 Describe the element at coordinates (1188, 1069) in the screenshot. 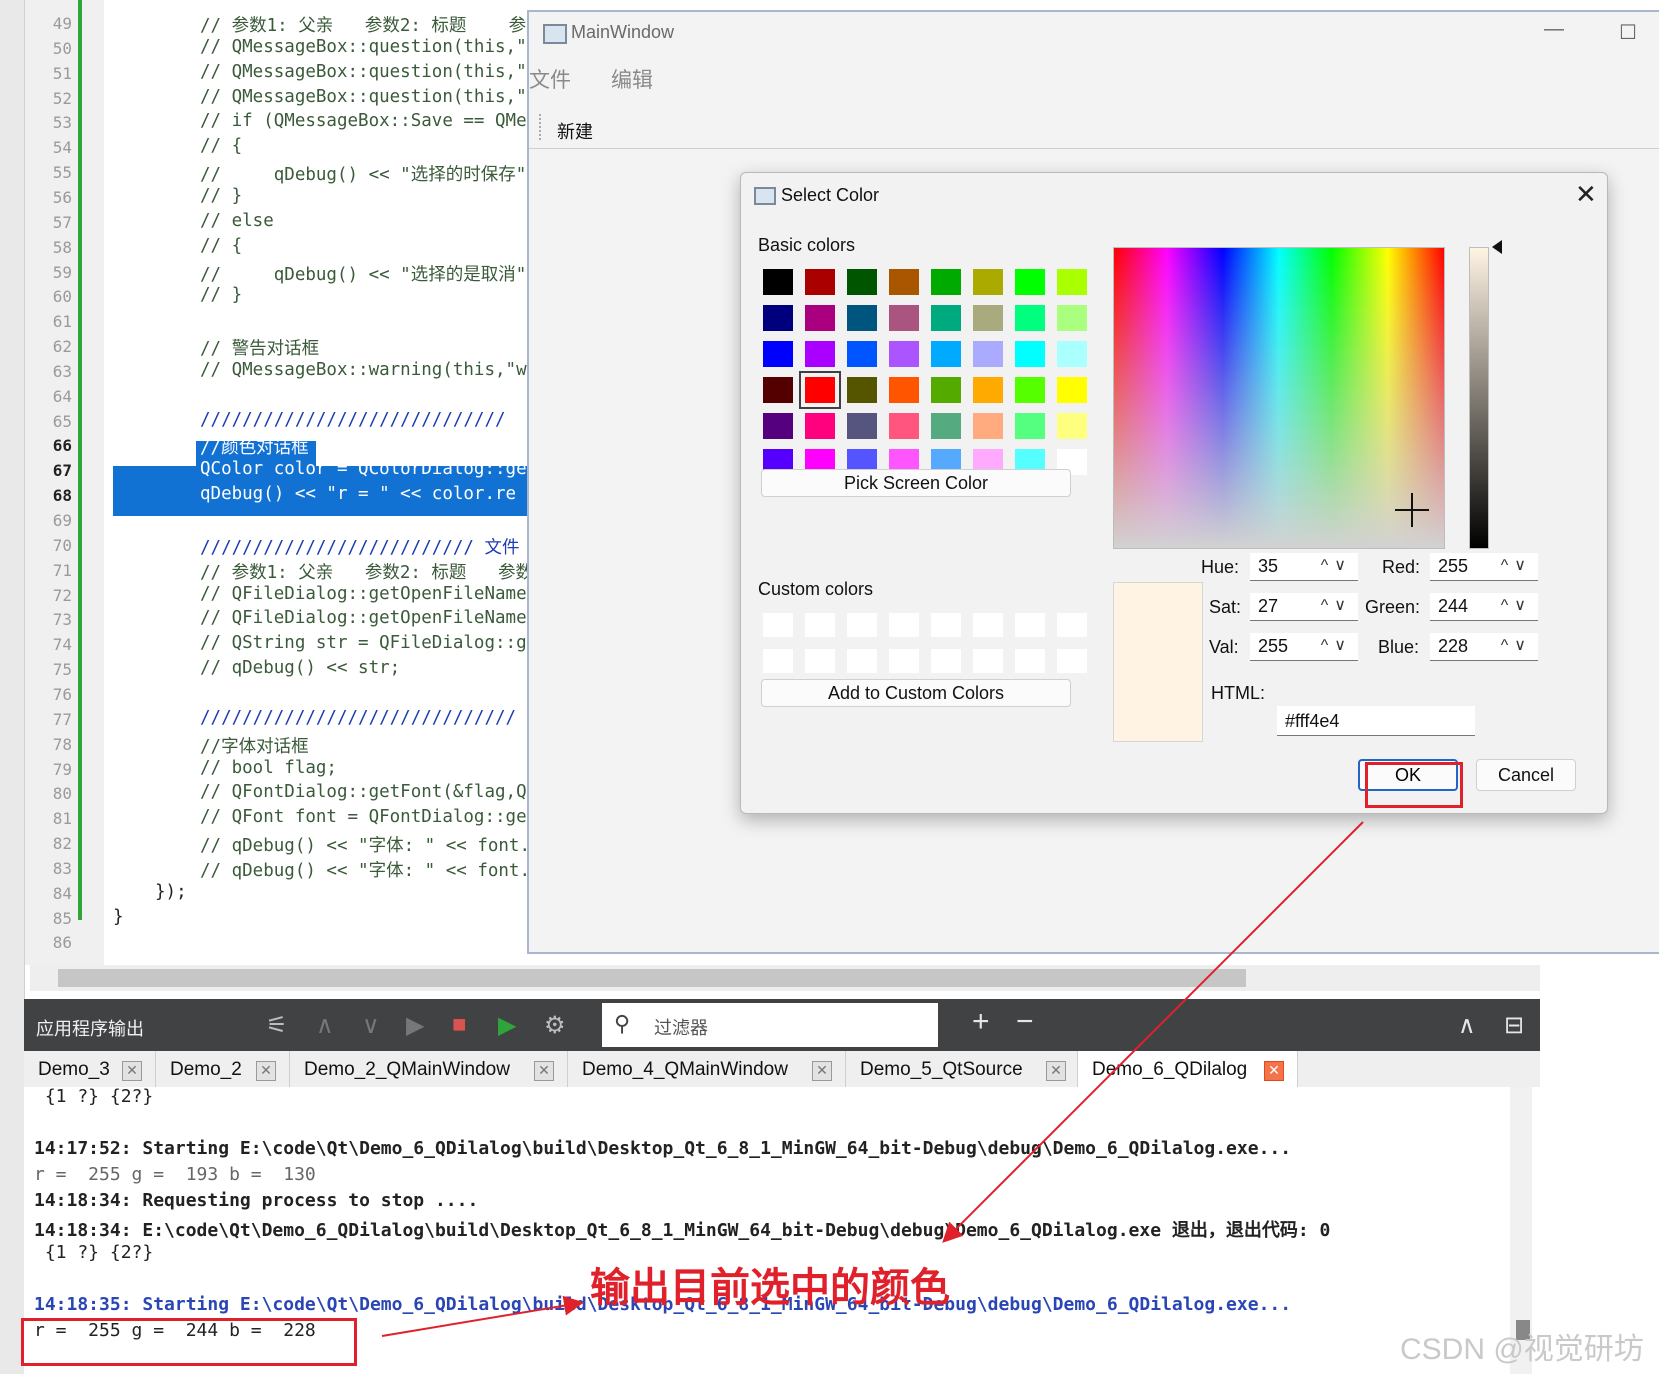

I see `tab-demo-6-qdilalog: Demo_6_QDilalog ✕` at that location.